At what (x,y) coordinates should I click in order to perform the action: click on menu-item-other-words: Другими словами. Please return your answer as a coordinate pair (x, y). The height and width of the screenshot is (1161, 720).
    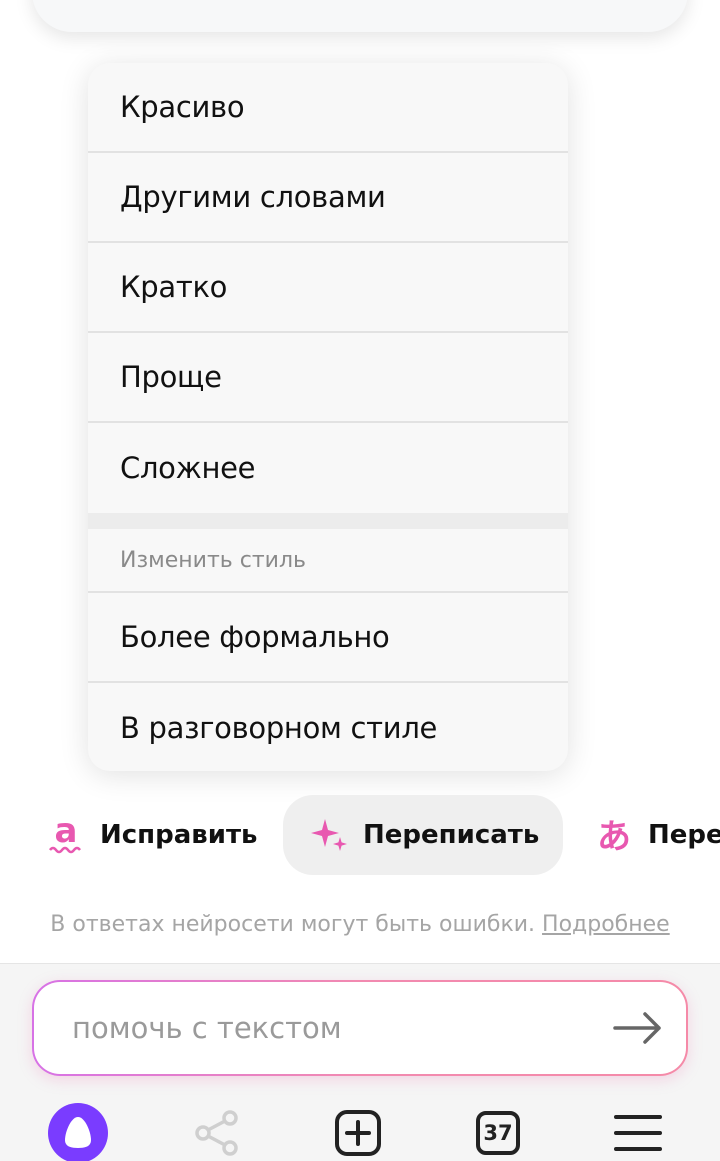
    Looking at the image, I should click on (328, 198).